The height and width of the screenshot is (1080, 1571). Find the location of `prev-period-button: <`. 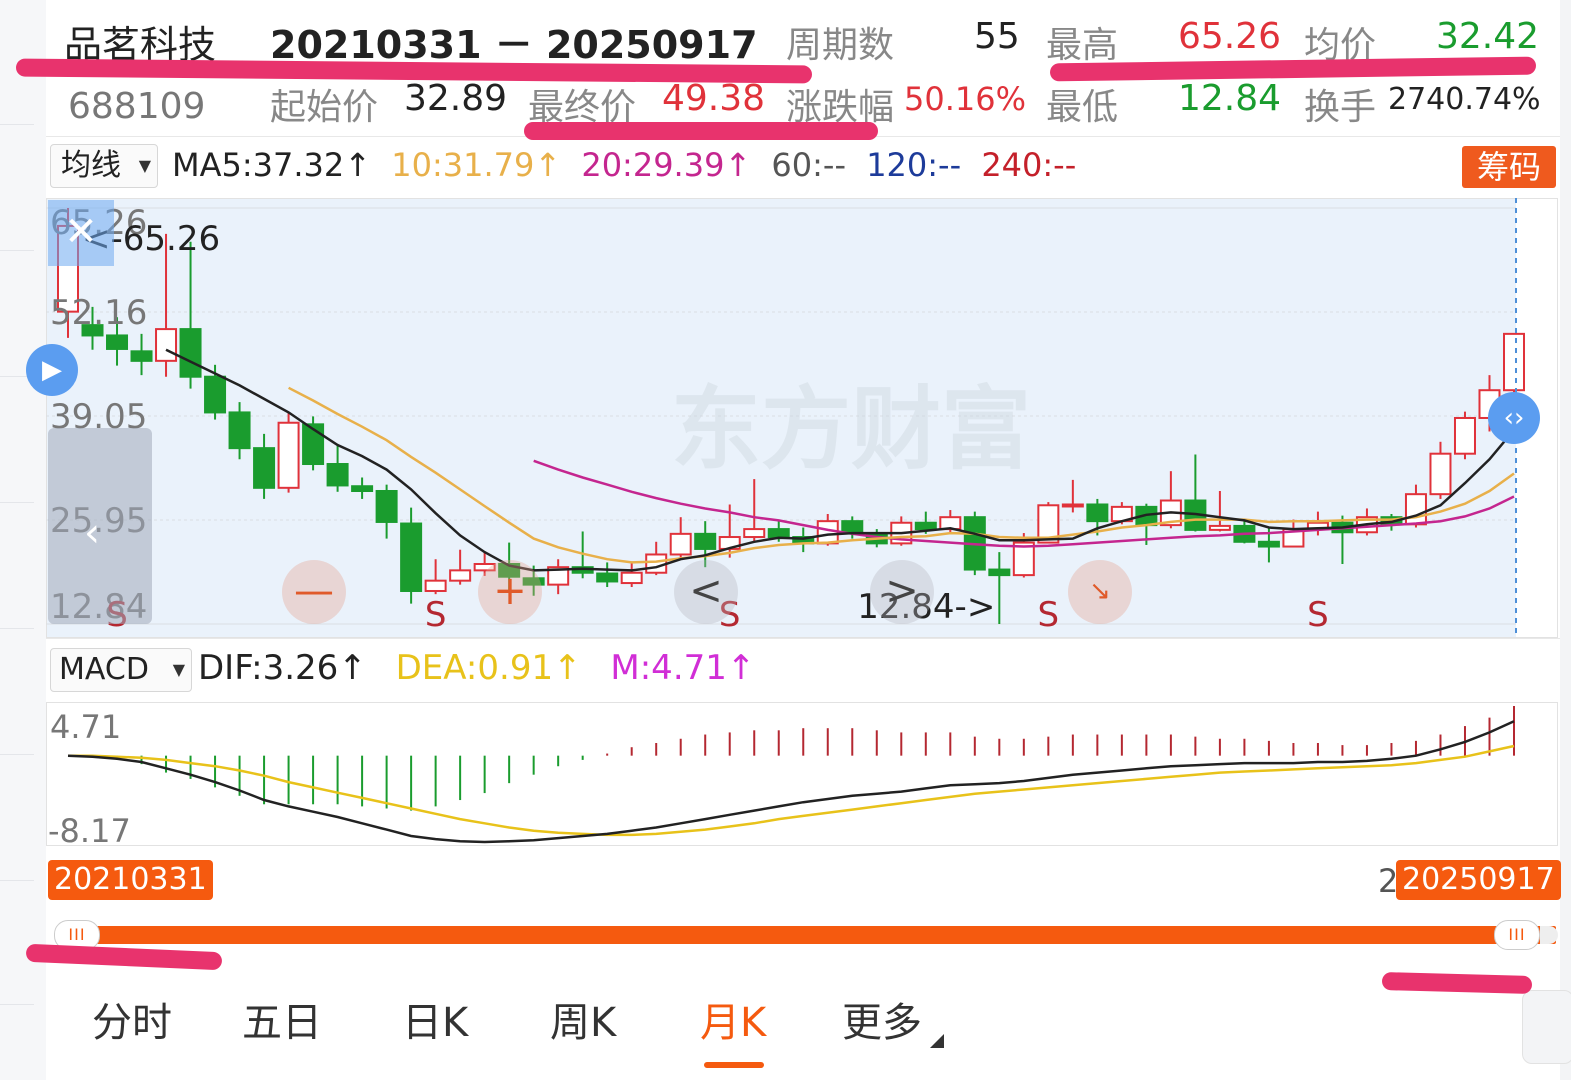

prev-period-button: < is located at coordinates (706, 592).